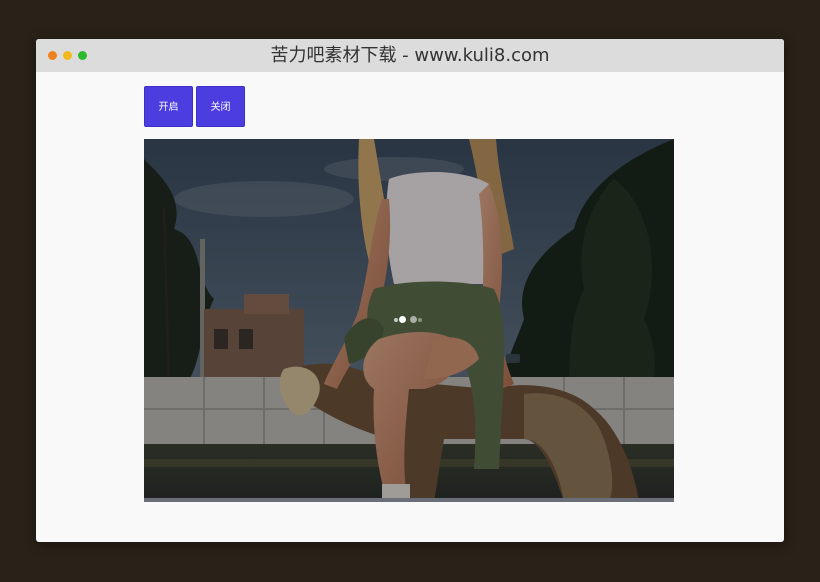  I want to click on window-title: 苦力吧素材下载 - www.kuli8.com, so click(410, 55).